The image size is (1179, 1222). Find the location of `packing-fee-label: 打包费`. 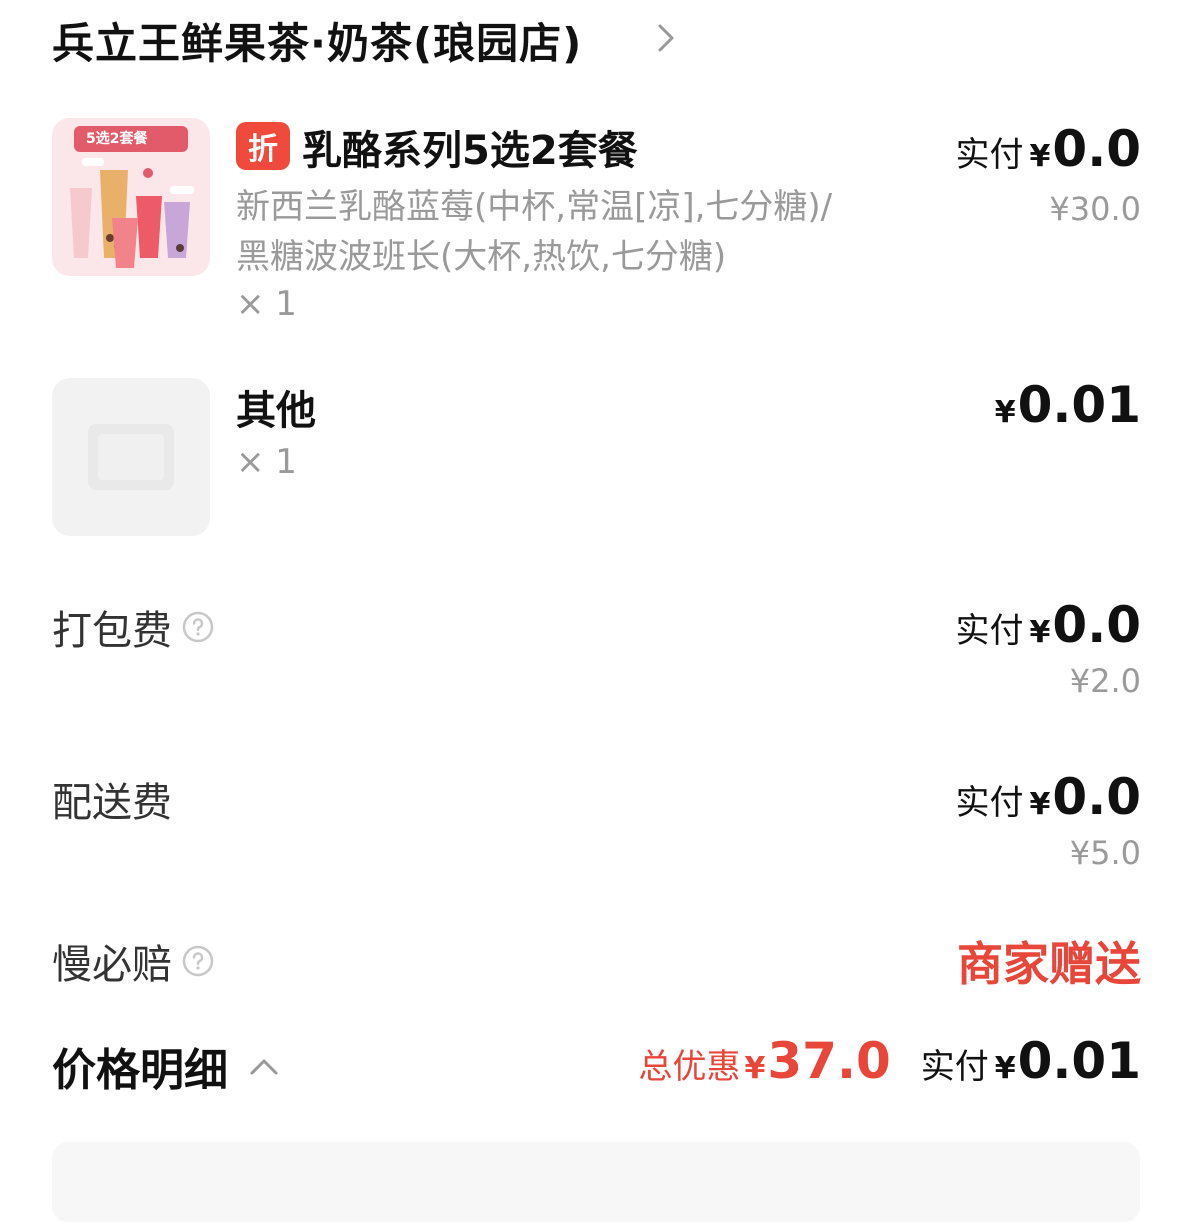

packing-fee-label: 打包费 is located at coordinates (133, 627).